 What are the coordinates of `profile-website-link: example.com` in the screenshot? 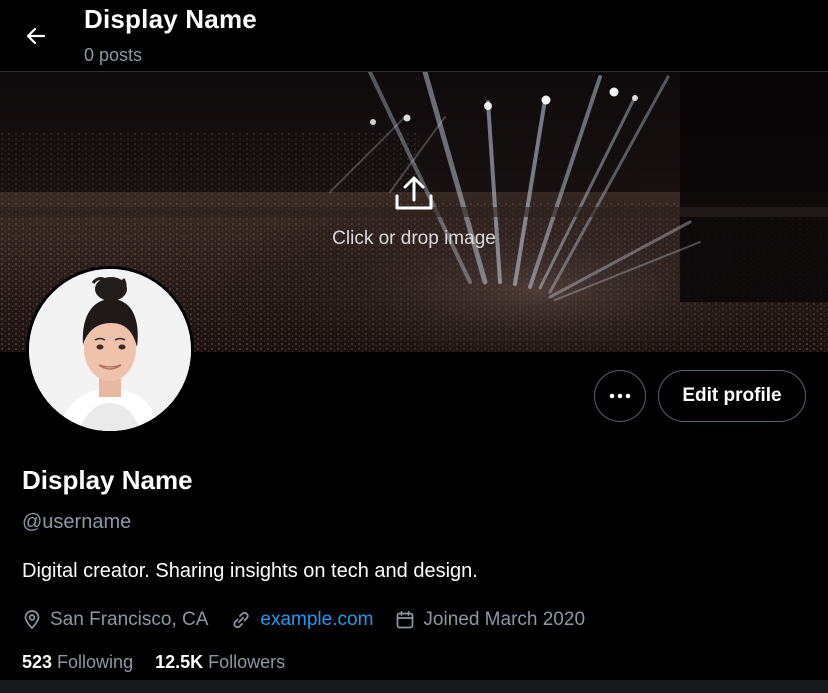 It's located at (316, 620).